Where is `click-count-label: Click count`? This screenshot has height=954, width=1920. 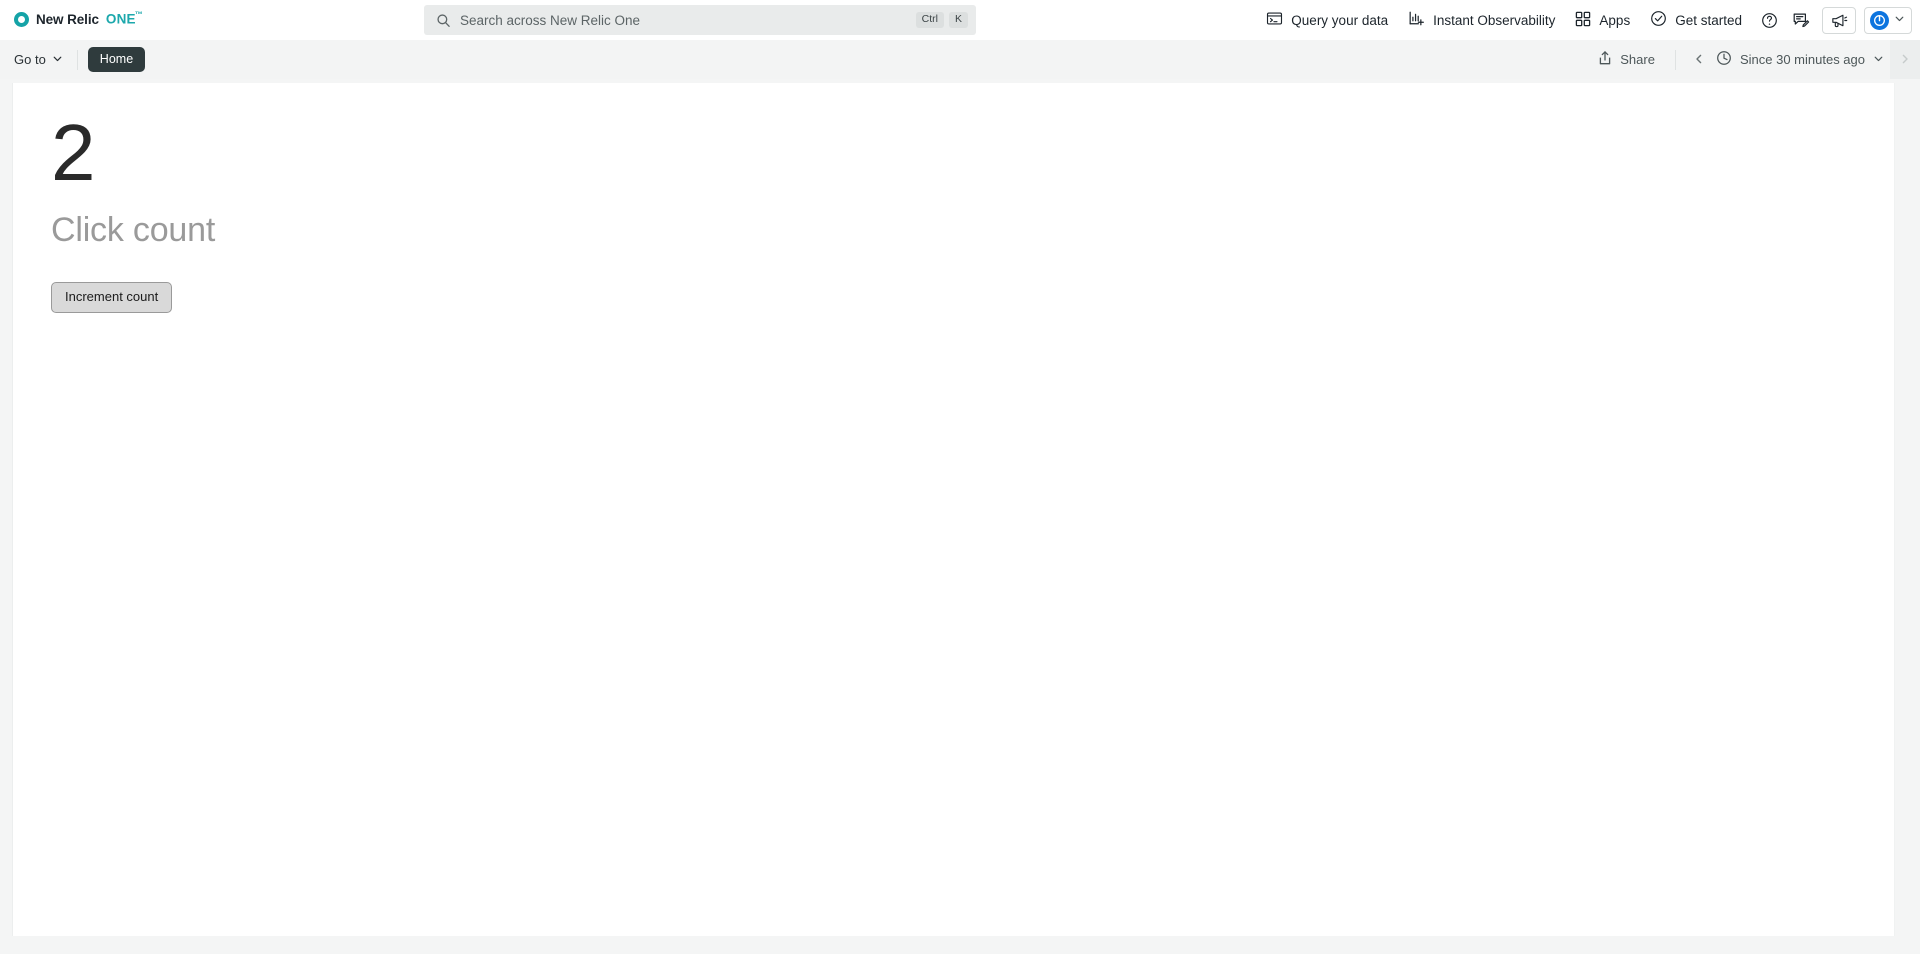
click-count-label: Click count is located at coordinates (133, 230).